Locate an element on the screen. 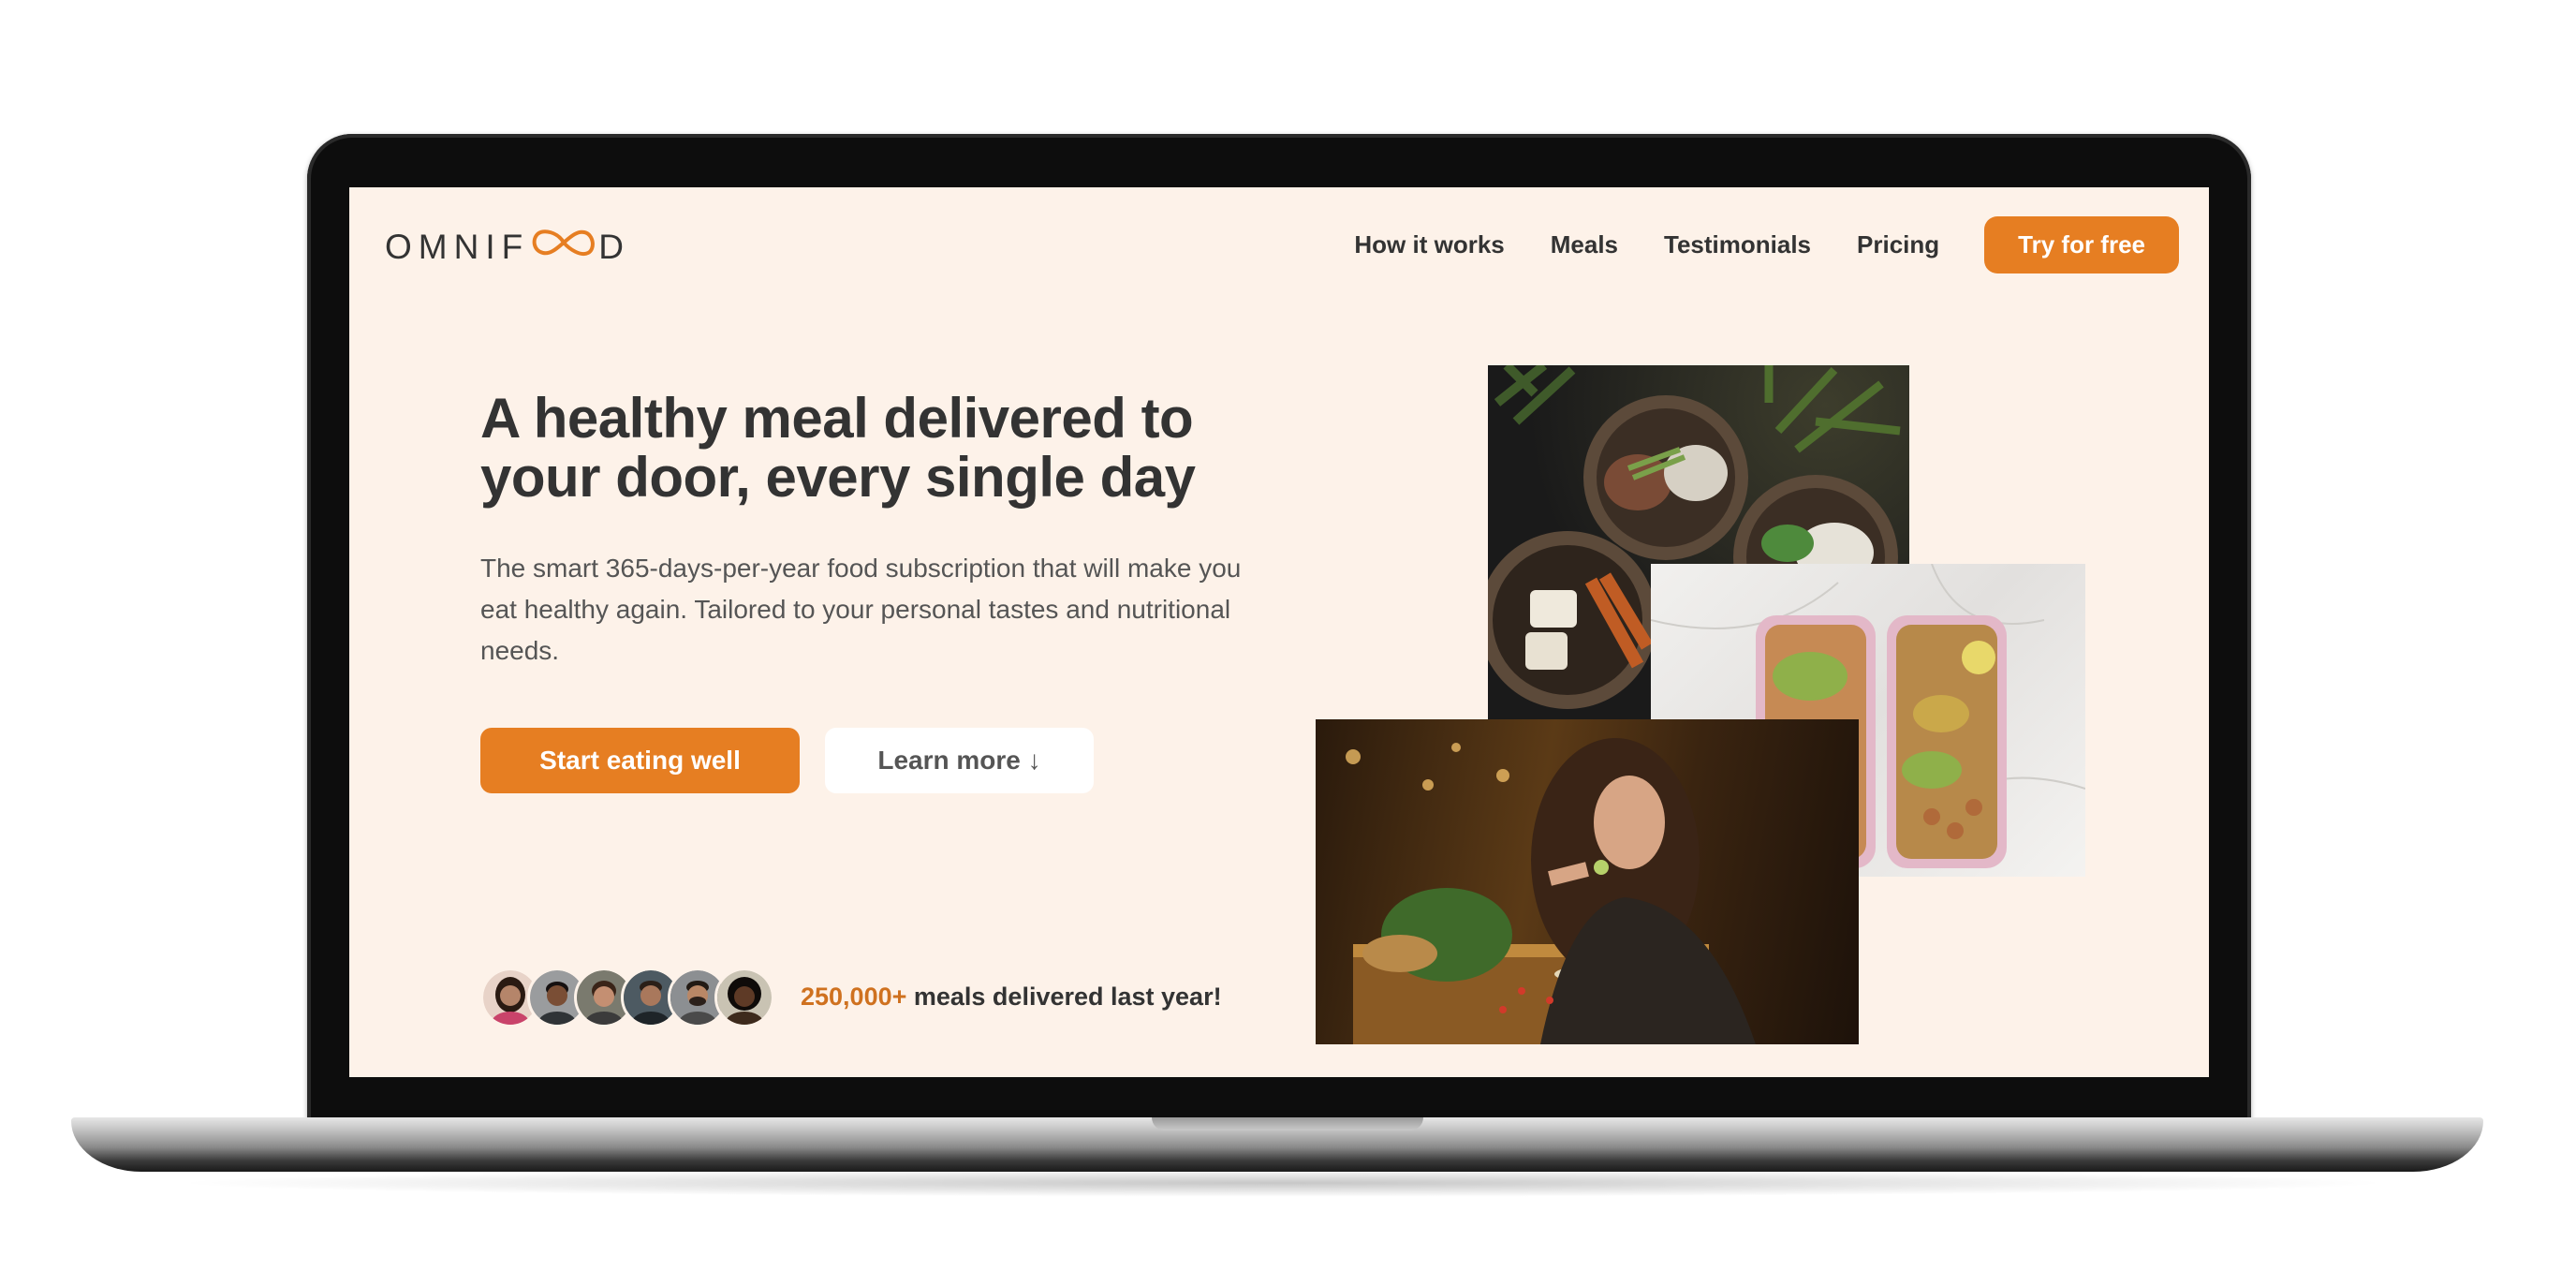 The height and width of the screenshot is (1271, 2576). laptop-shadow is located at coordinates (1283, 1183).